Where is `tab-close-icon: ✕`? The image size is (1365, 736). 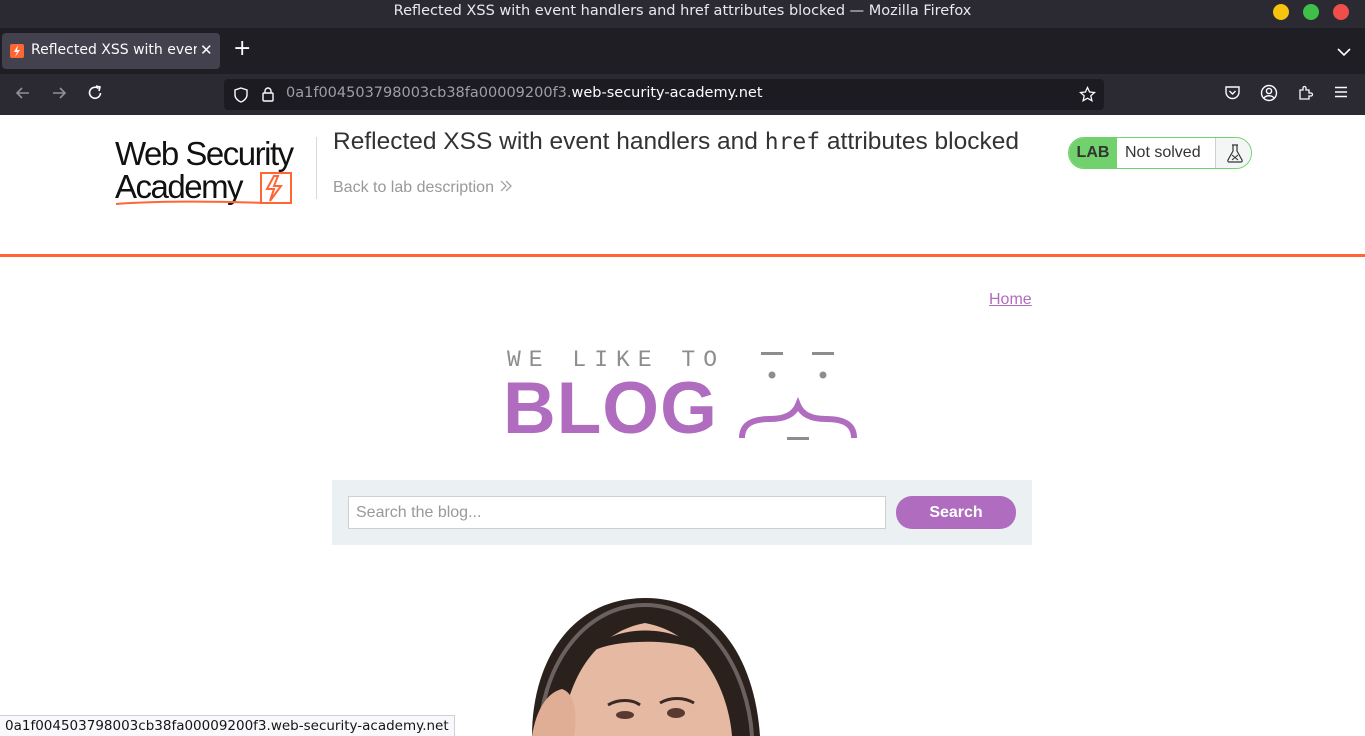 tab-close-icon: ✕ is located at coordinates (206, 50).